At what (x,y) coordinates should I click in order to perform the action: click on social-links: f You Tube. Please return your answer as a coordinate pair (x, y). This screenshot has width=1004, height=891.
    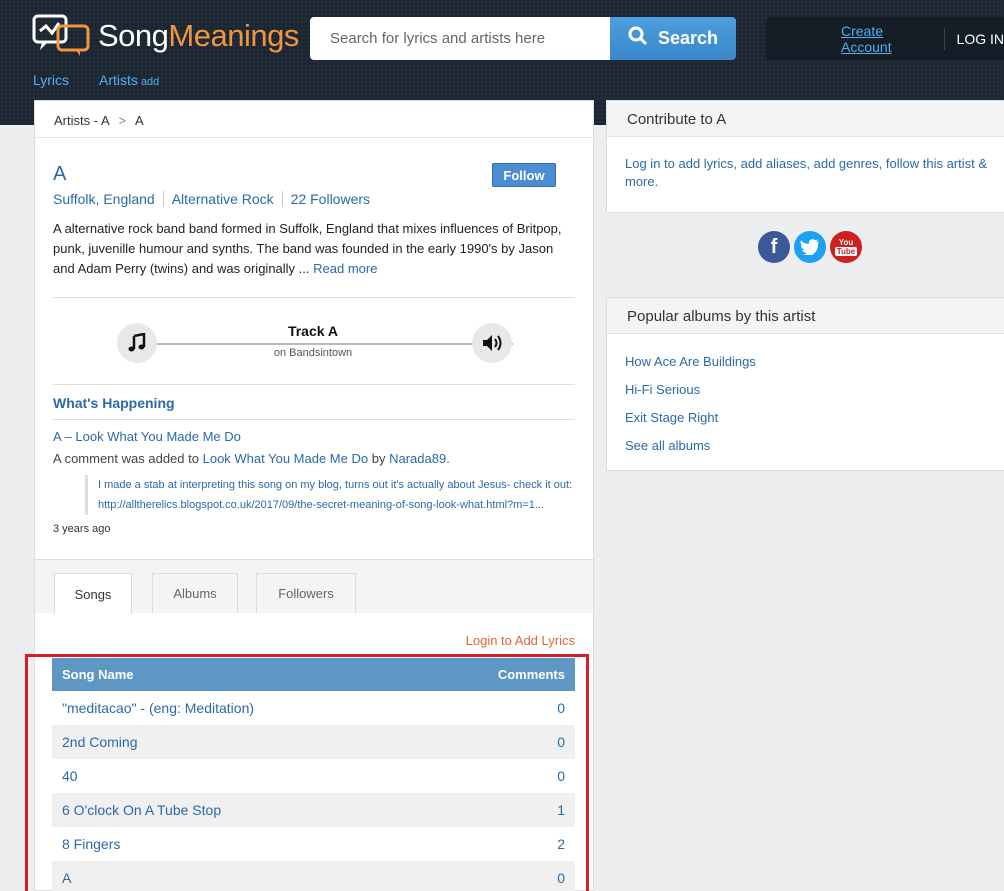
    Looking at the image, I should click on (810, 247).